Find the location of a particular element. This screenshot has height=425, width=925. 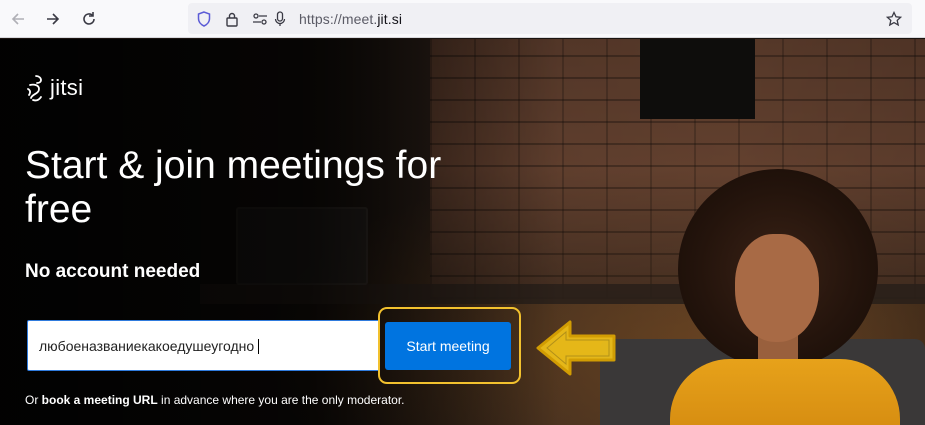

person-face is located at coordinates (777, 288).